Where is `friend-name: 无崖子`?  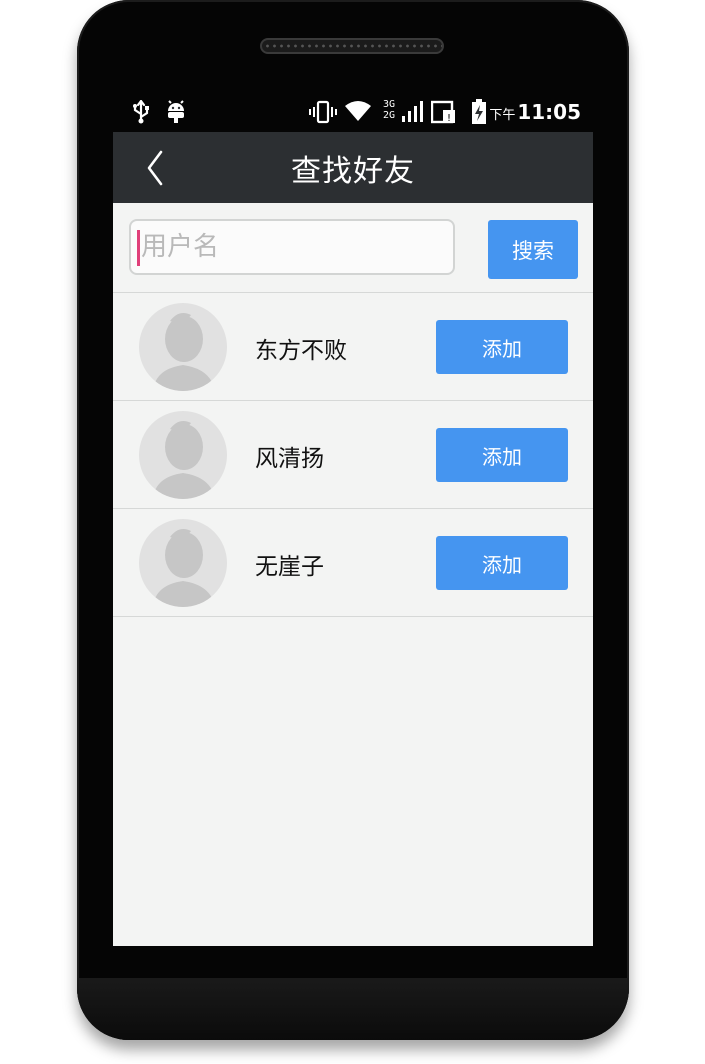
friend-name: 无崖子 is located at coordinates (289, 567).